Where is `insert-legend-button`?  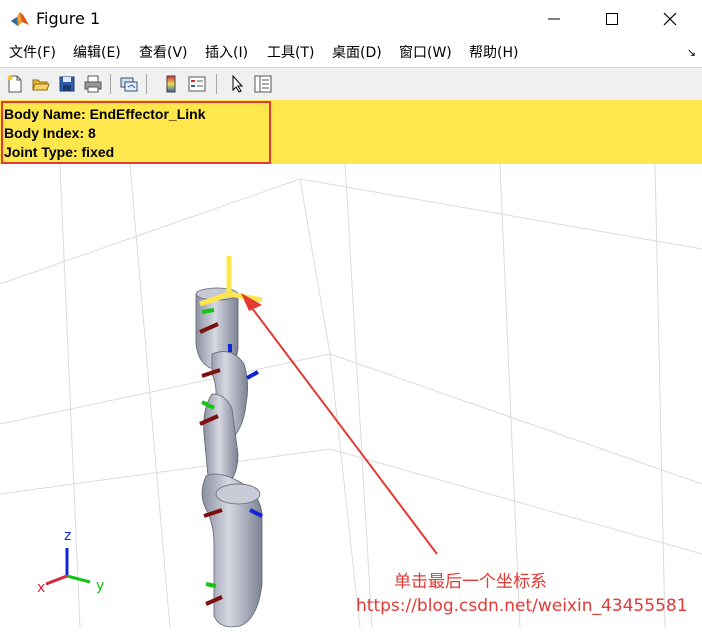 insert-legend-button is located at coordinates (197, 84).